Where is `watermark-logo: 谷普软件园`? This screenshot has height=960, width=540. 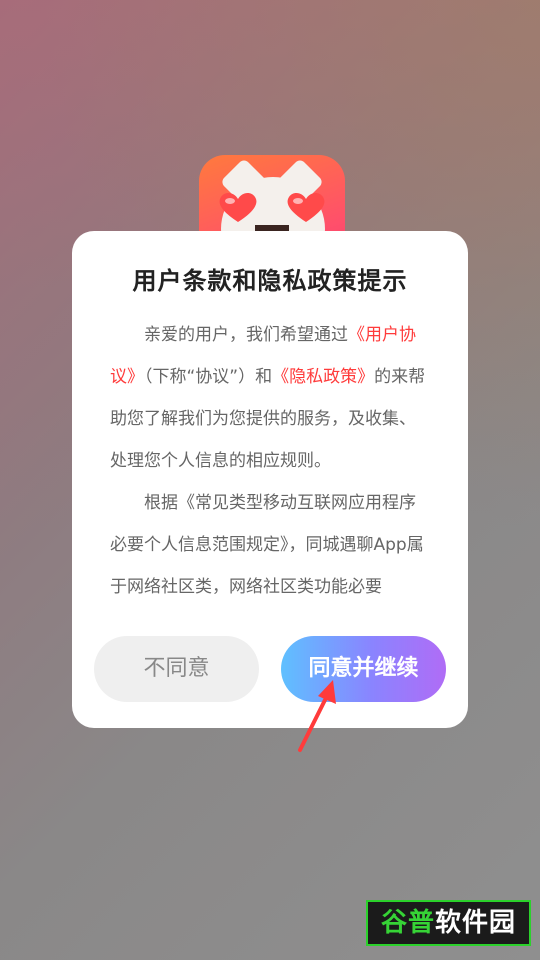 watermark-logo: 谷普软件园 is located at coordinates (448, 923).